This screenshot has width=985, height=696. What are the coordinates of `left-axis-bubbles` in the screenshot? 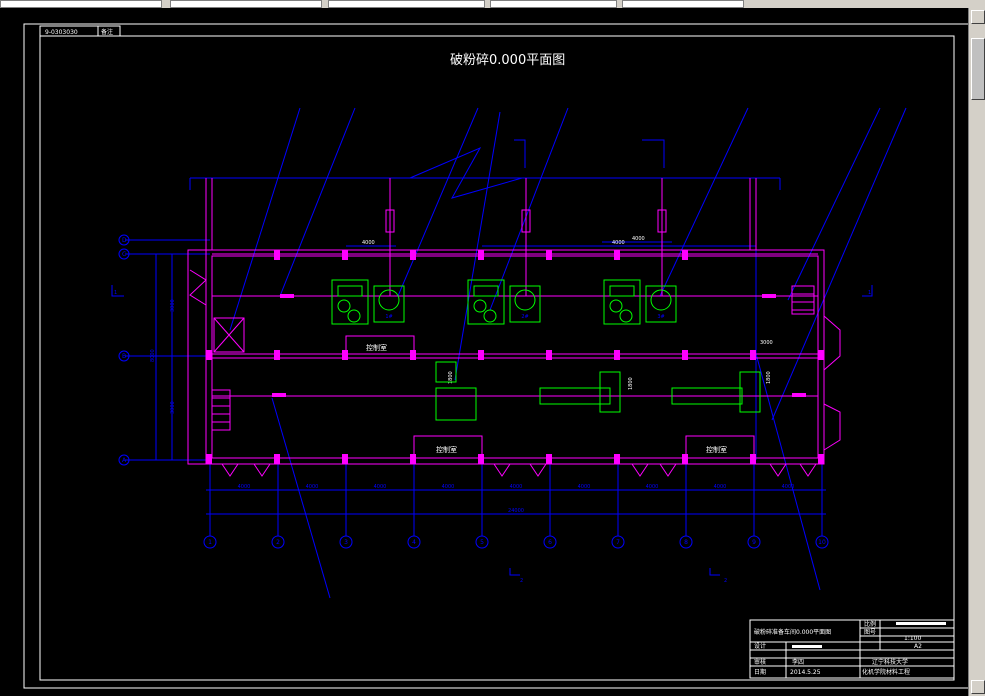 It's located at (124, 350).